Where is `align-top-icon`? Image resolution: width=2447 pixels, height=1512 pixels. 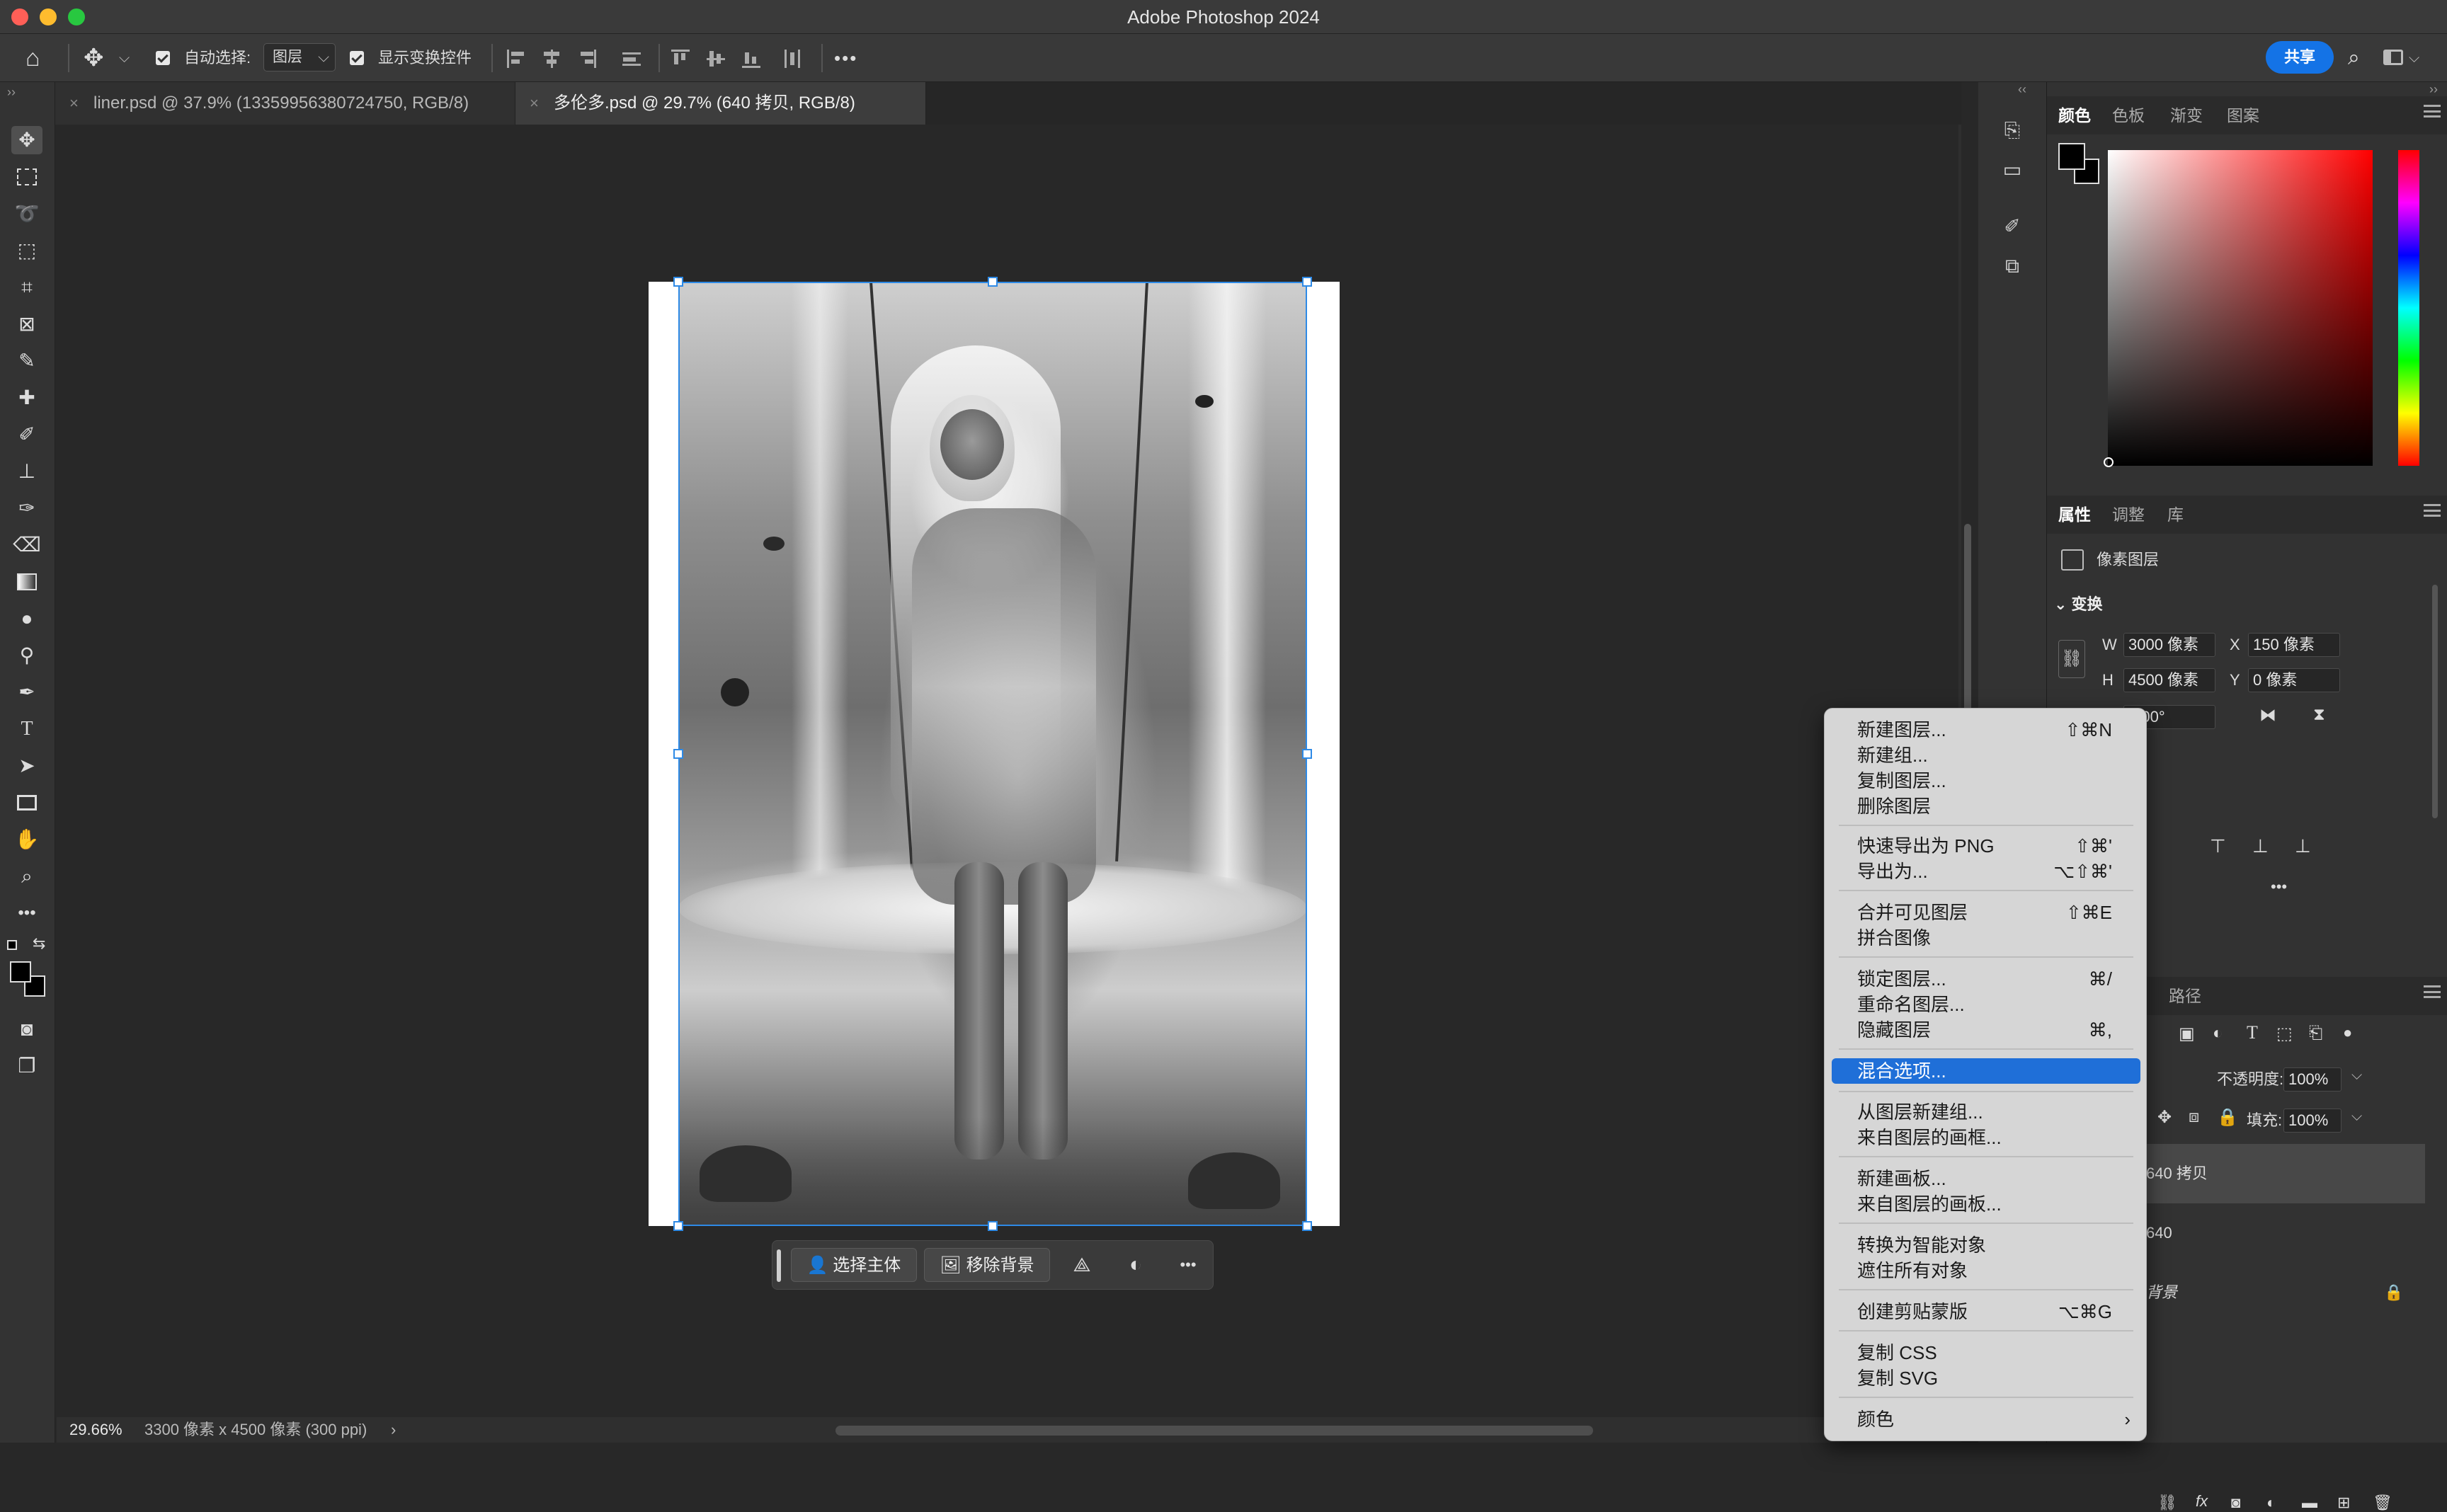
align-top-icon is located at coordinates (680, 59).